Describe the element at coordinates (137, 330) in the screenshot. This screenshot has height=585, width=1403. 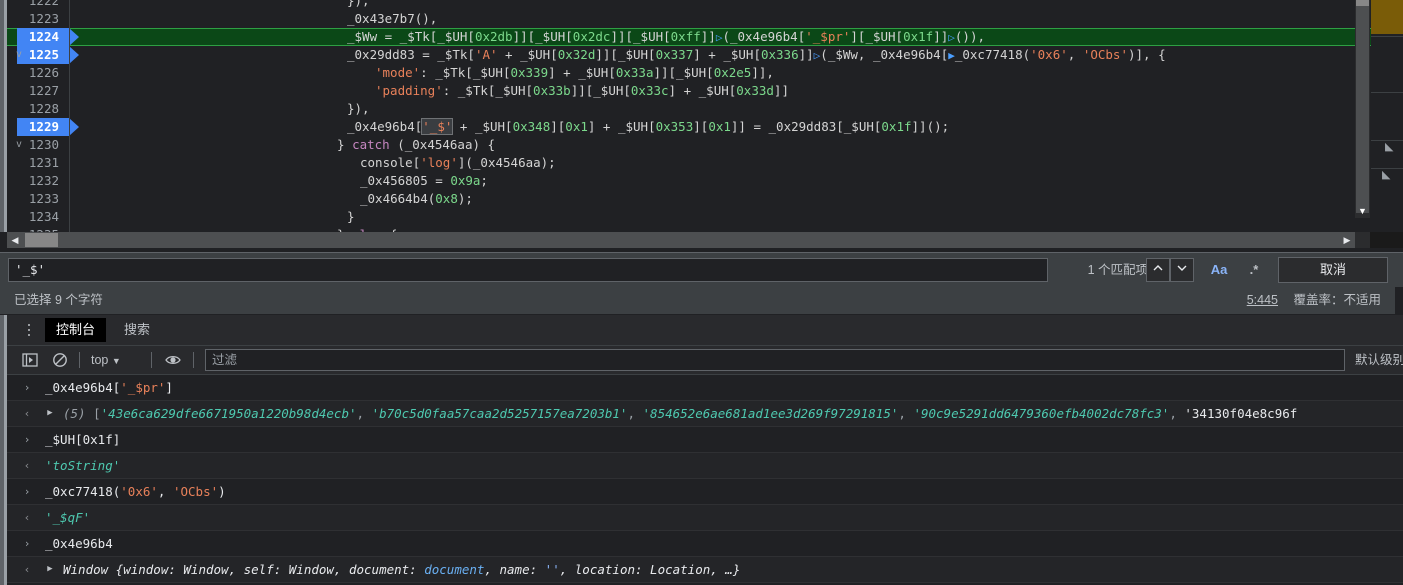
I see `tab-search: 搜索` at that location.